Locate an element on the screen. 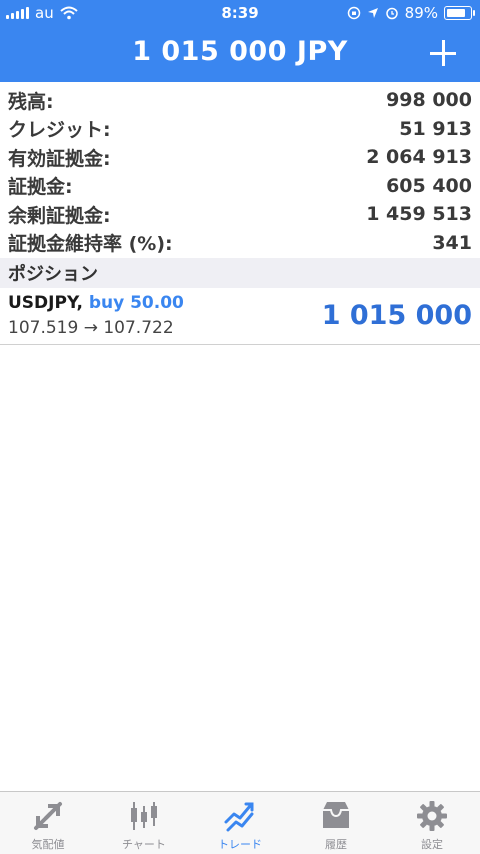  account-row: 有効証拠金: 2 064 913 is located at coordinates (240, 157).